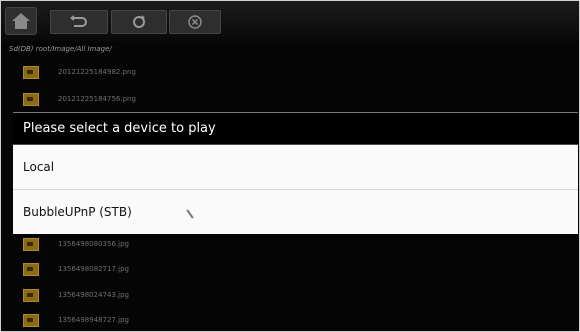  Describe the element at coordinates (93, 295) in the screenshot. I see `file-name: 1356498024743.jpg` at that location.